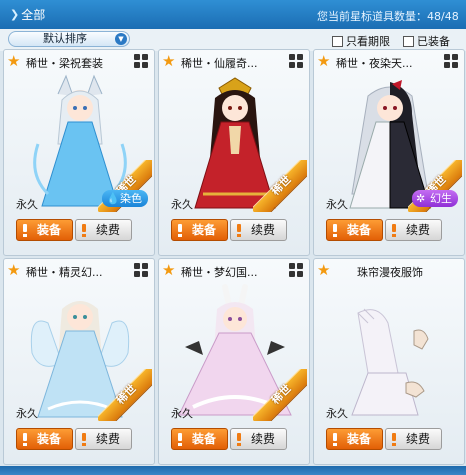 This screenshot has width=466, height=475. What do you see at coordinates (33, 15) in the screenshot?
I see `tab-all-label: 全部` at bounding box center [33, 15].